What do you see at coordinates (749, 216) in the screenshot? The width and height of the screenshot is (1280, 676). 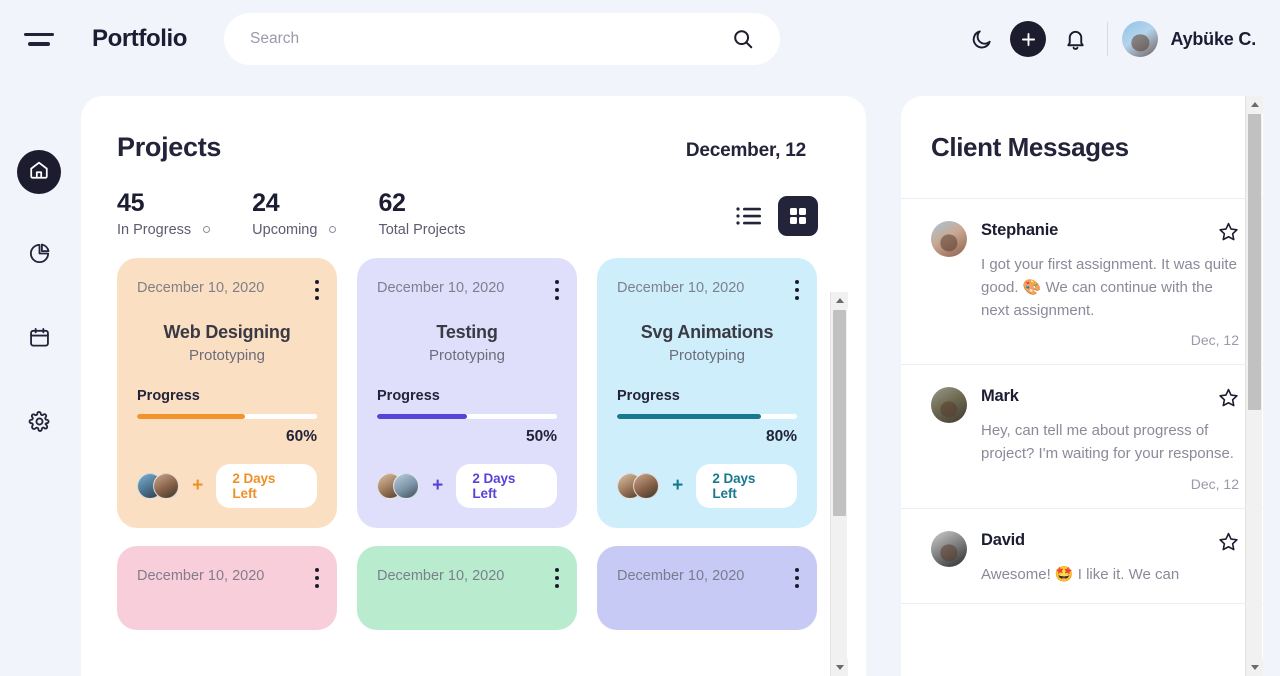 I see `list-view-icon` at bounding box center [749, 216].